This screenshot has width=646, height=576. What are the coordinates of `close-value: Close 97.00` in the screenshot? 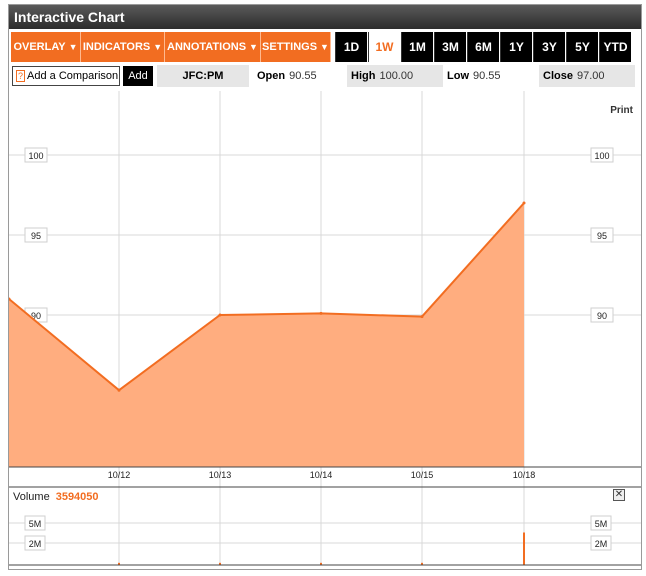 It's located at (587, 76).